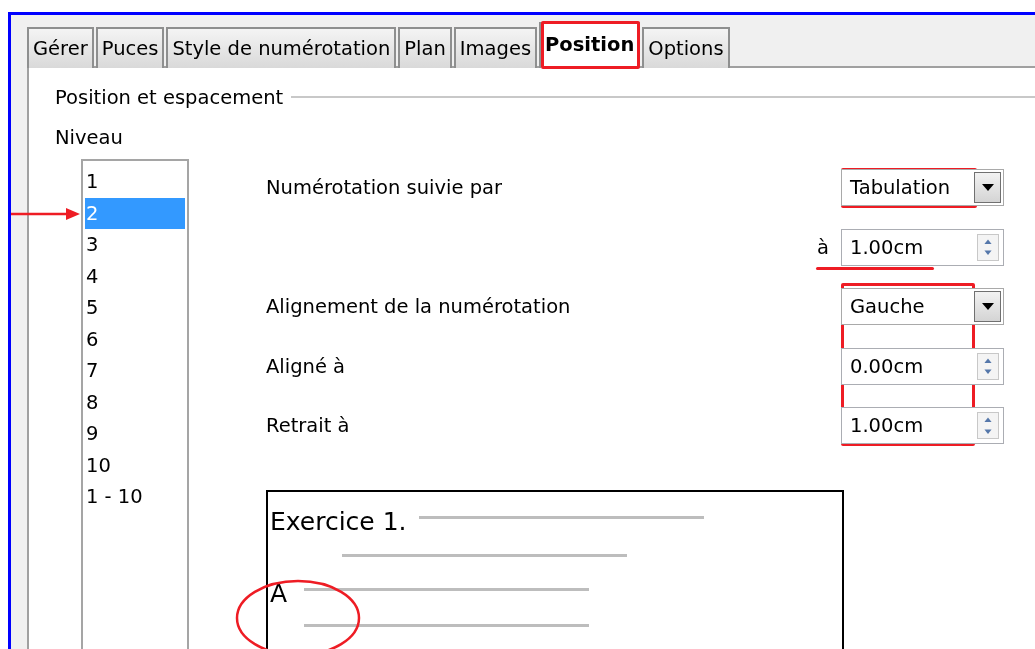  What do you see at coordinates (922, 366) in the screenshot?
I see `spin-field: 0.00cm` at bounding box center [922, 366].